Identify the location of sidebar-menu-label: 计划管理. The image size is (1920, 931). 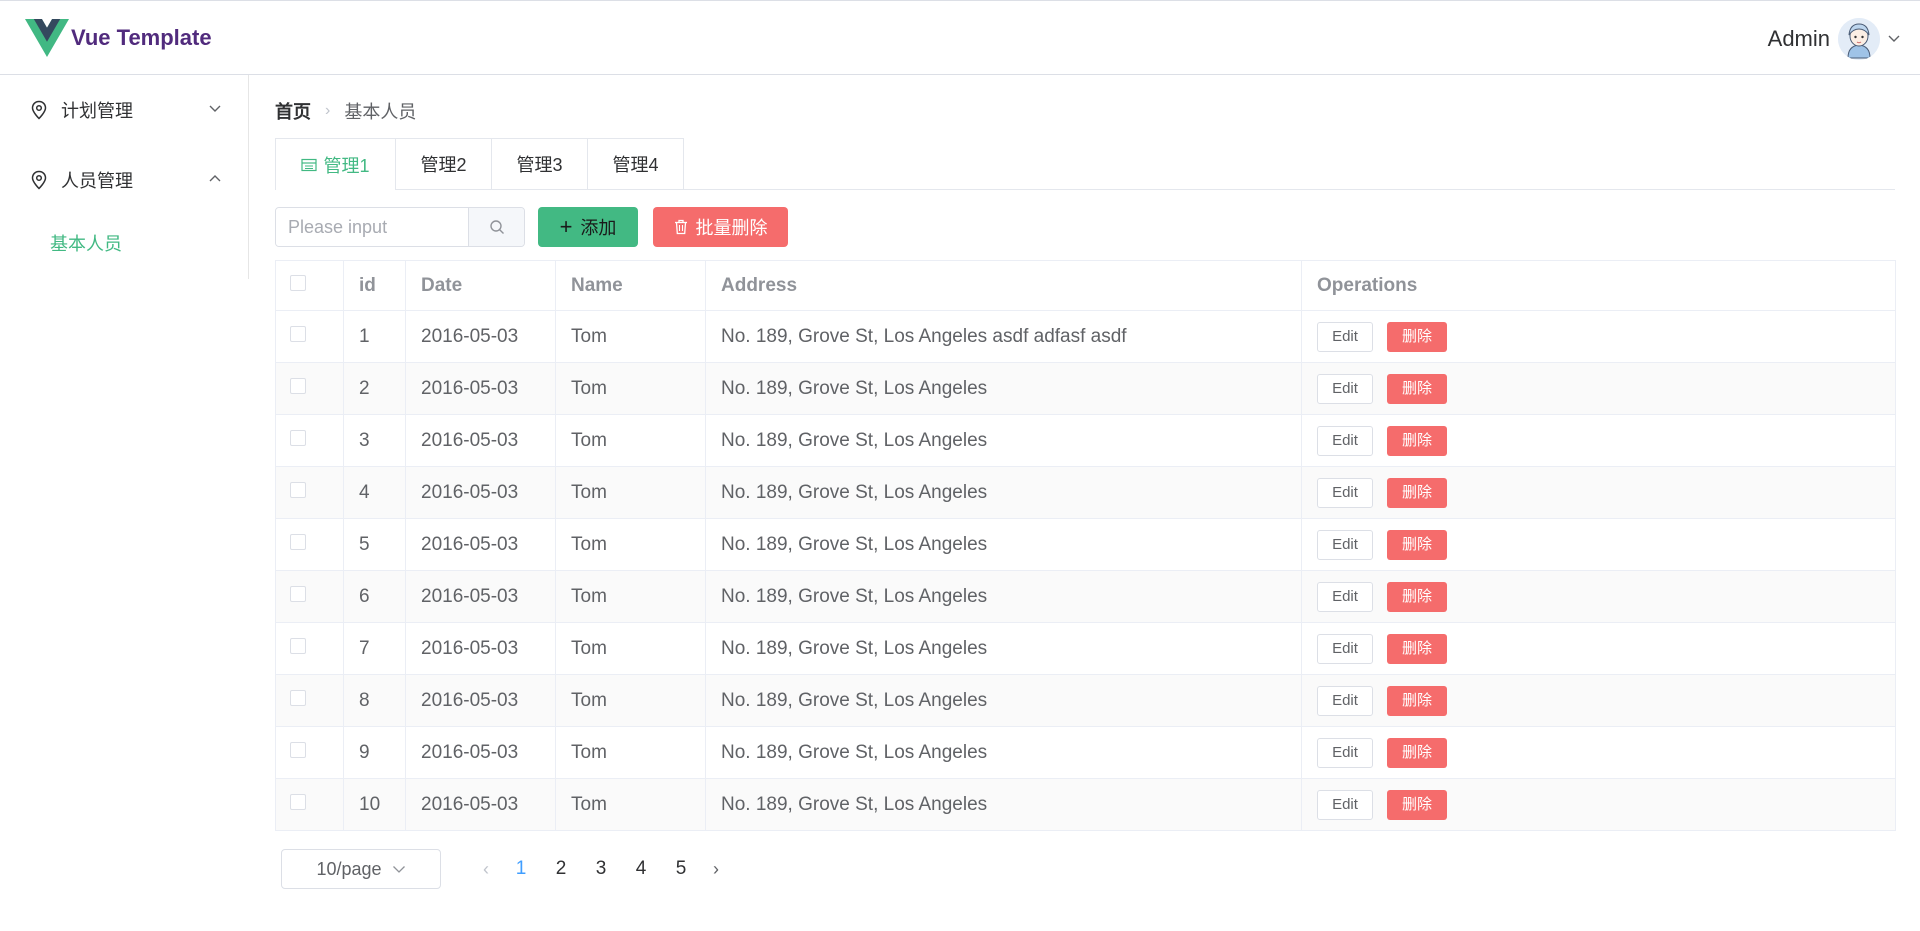
(97, 111).